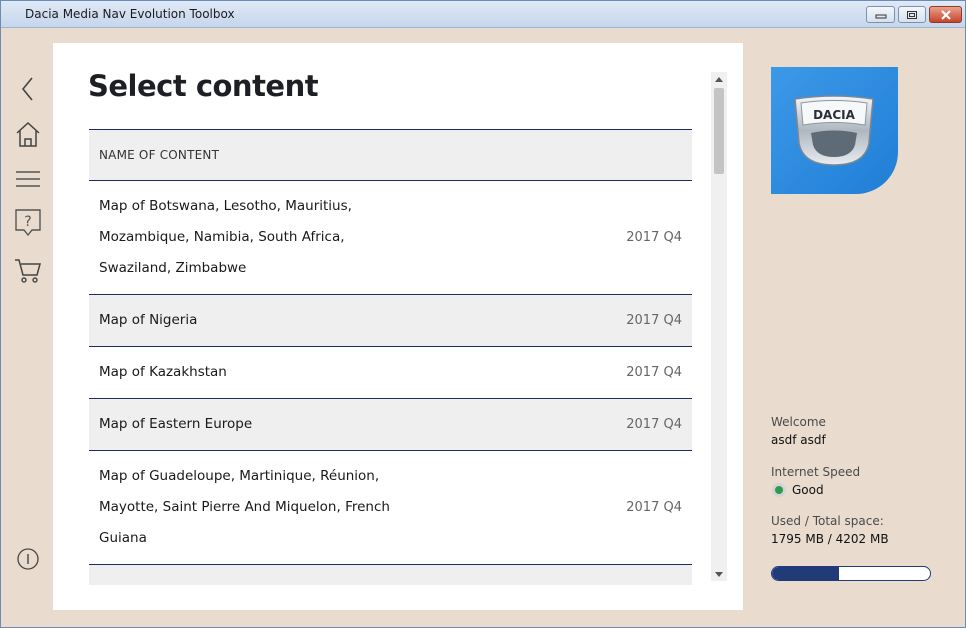  I want to click on table-row, so click(390, 575).